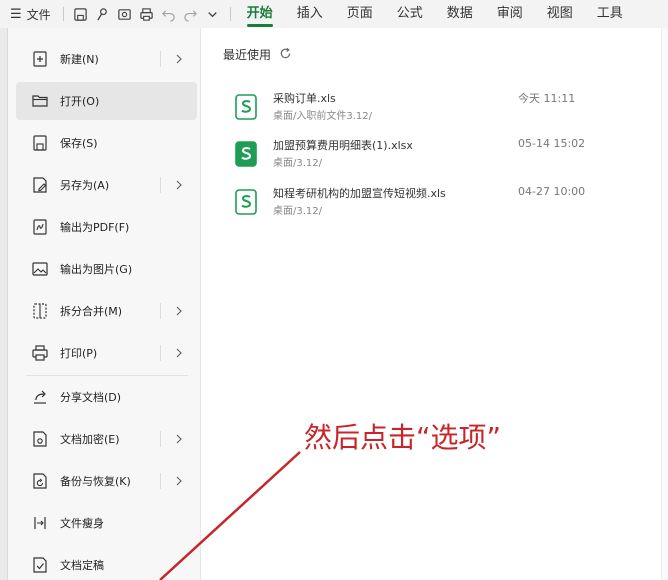 The height and width of the screenshot is (580, 668). What do you see at coordinates (664, 304) in the screenshot?
I see `scrollbar` at bounding box center [664, 304].